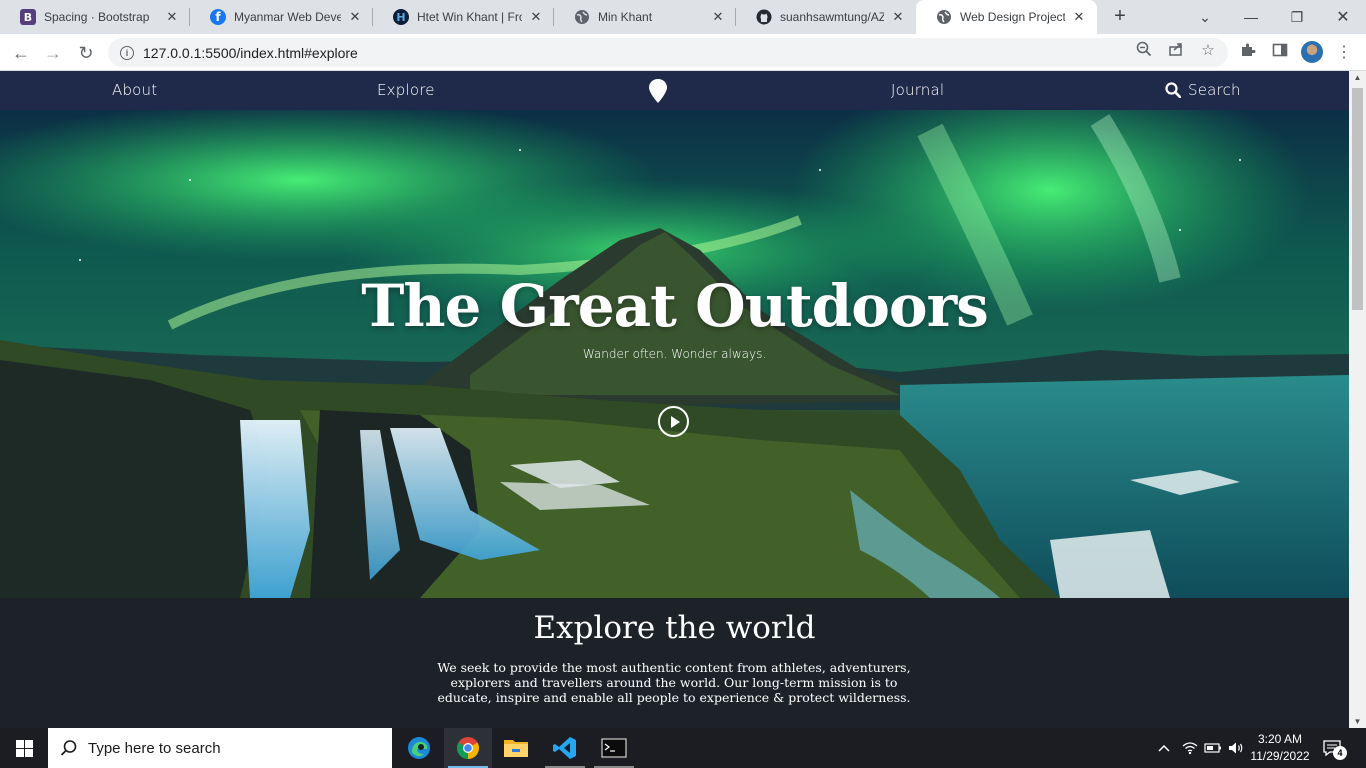 This screenshot has height=768, width=1366. What do you see at coordinates (21, 53) in the screenshot?
I see `back-button: ←` at bounding box center [21, 53].